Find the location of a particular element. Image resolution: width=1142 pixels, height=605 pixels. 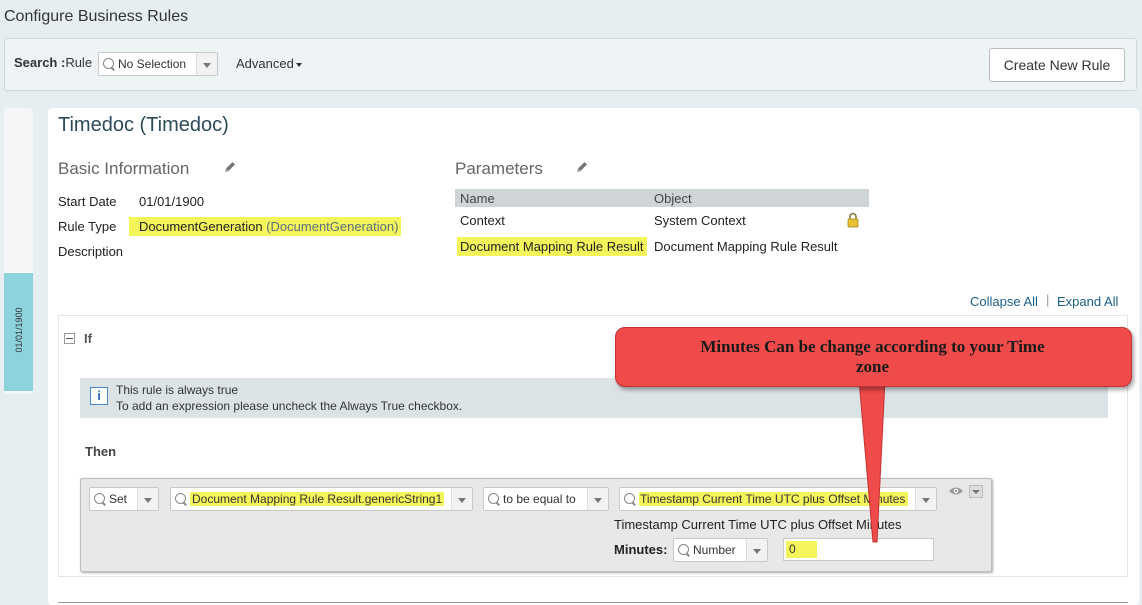

rule-search-select: No Selection is located at coordinates (158, 64).